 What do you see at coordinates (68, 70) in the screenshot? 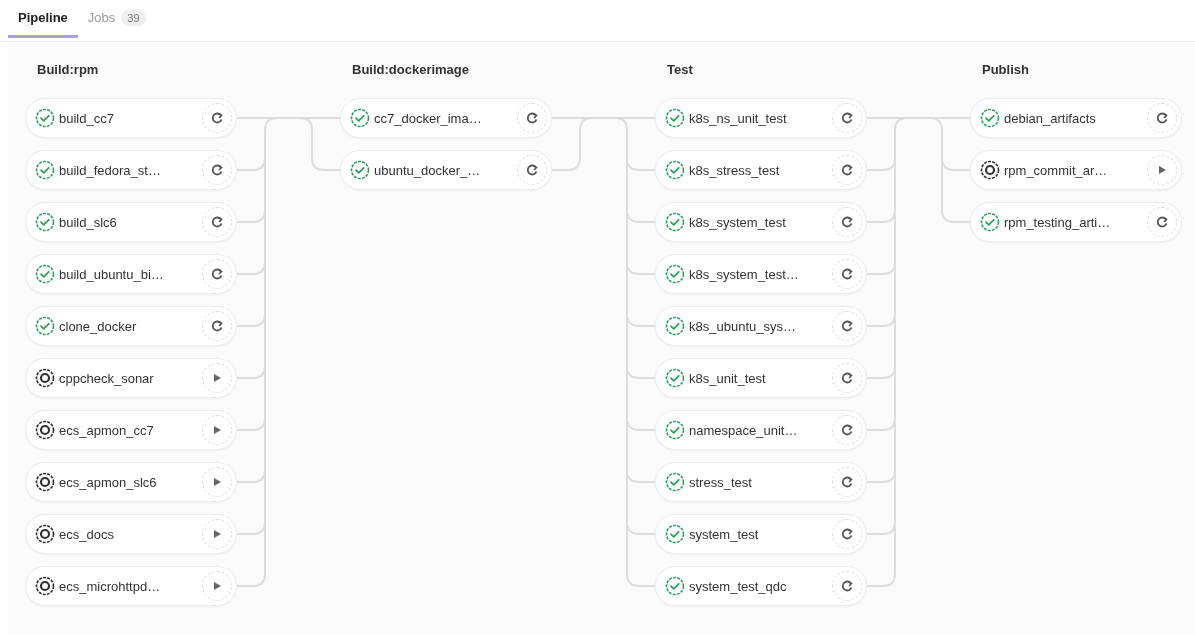
I see `stage-title: Build:rpm` at bounding box center [68, 70].